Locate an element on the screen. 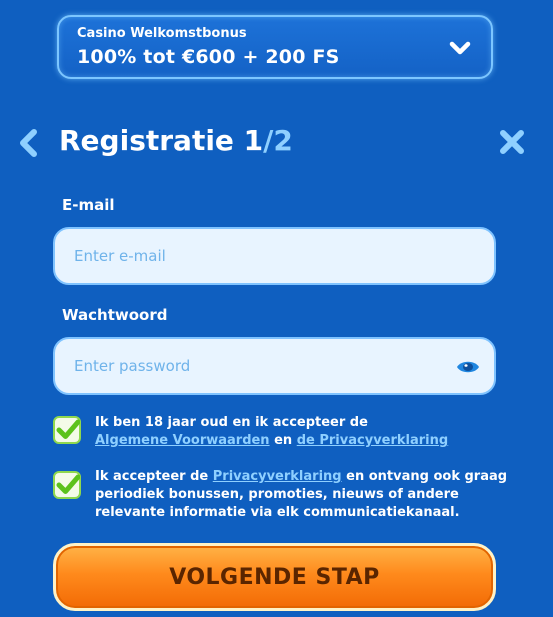  password-field-wrapper is located at coordinates (274, 366).